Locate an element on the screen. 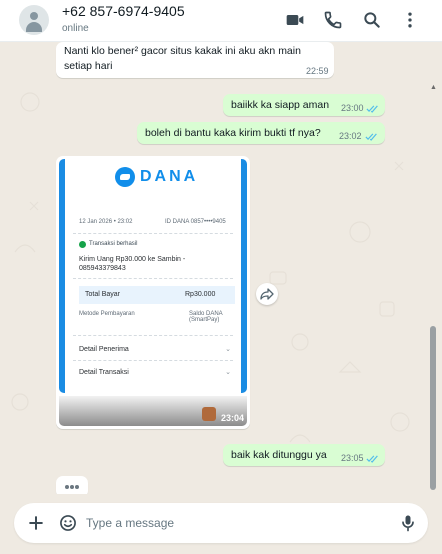  composer-bar is located at coordinates (221, 523).